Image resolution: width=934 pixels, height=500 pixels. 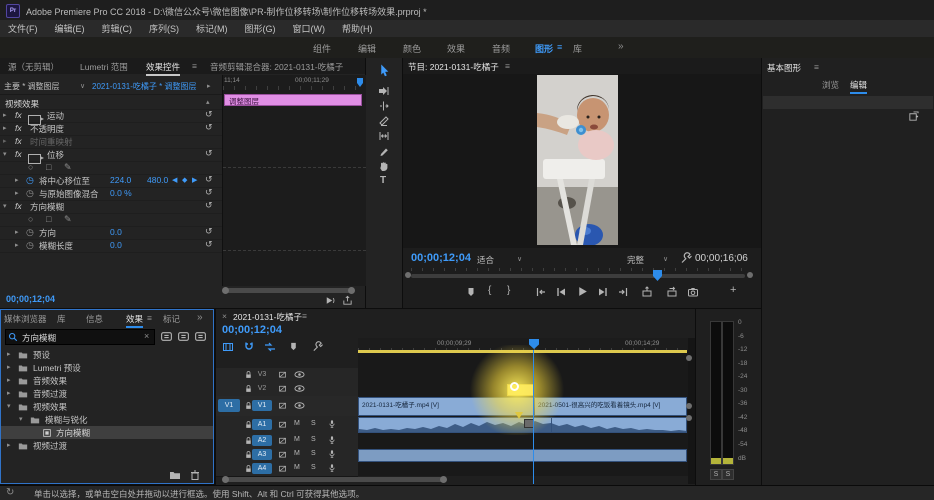 What do you see at coordinates (107, 406) in the screenshot?
I see `tree-item-video-effects: ▾ 视频效果` at bounding box center [107, 406].